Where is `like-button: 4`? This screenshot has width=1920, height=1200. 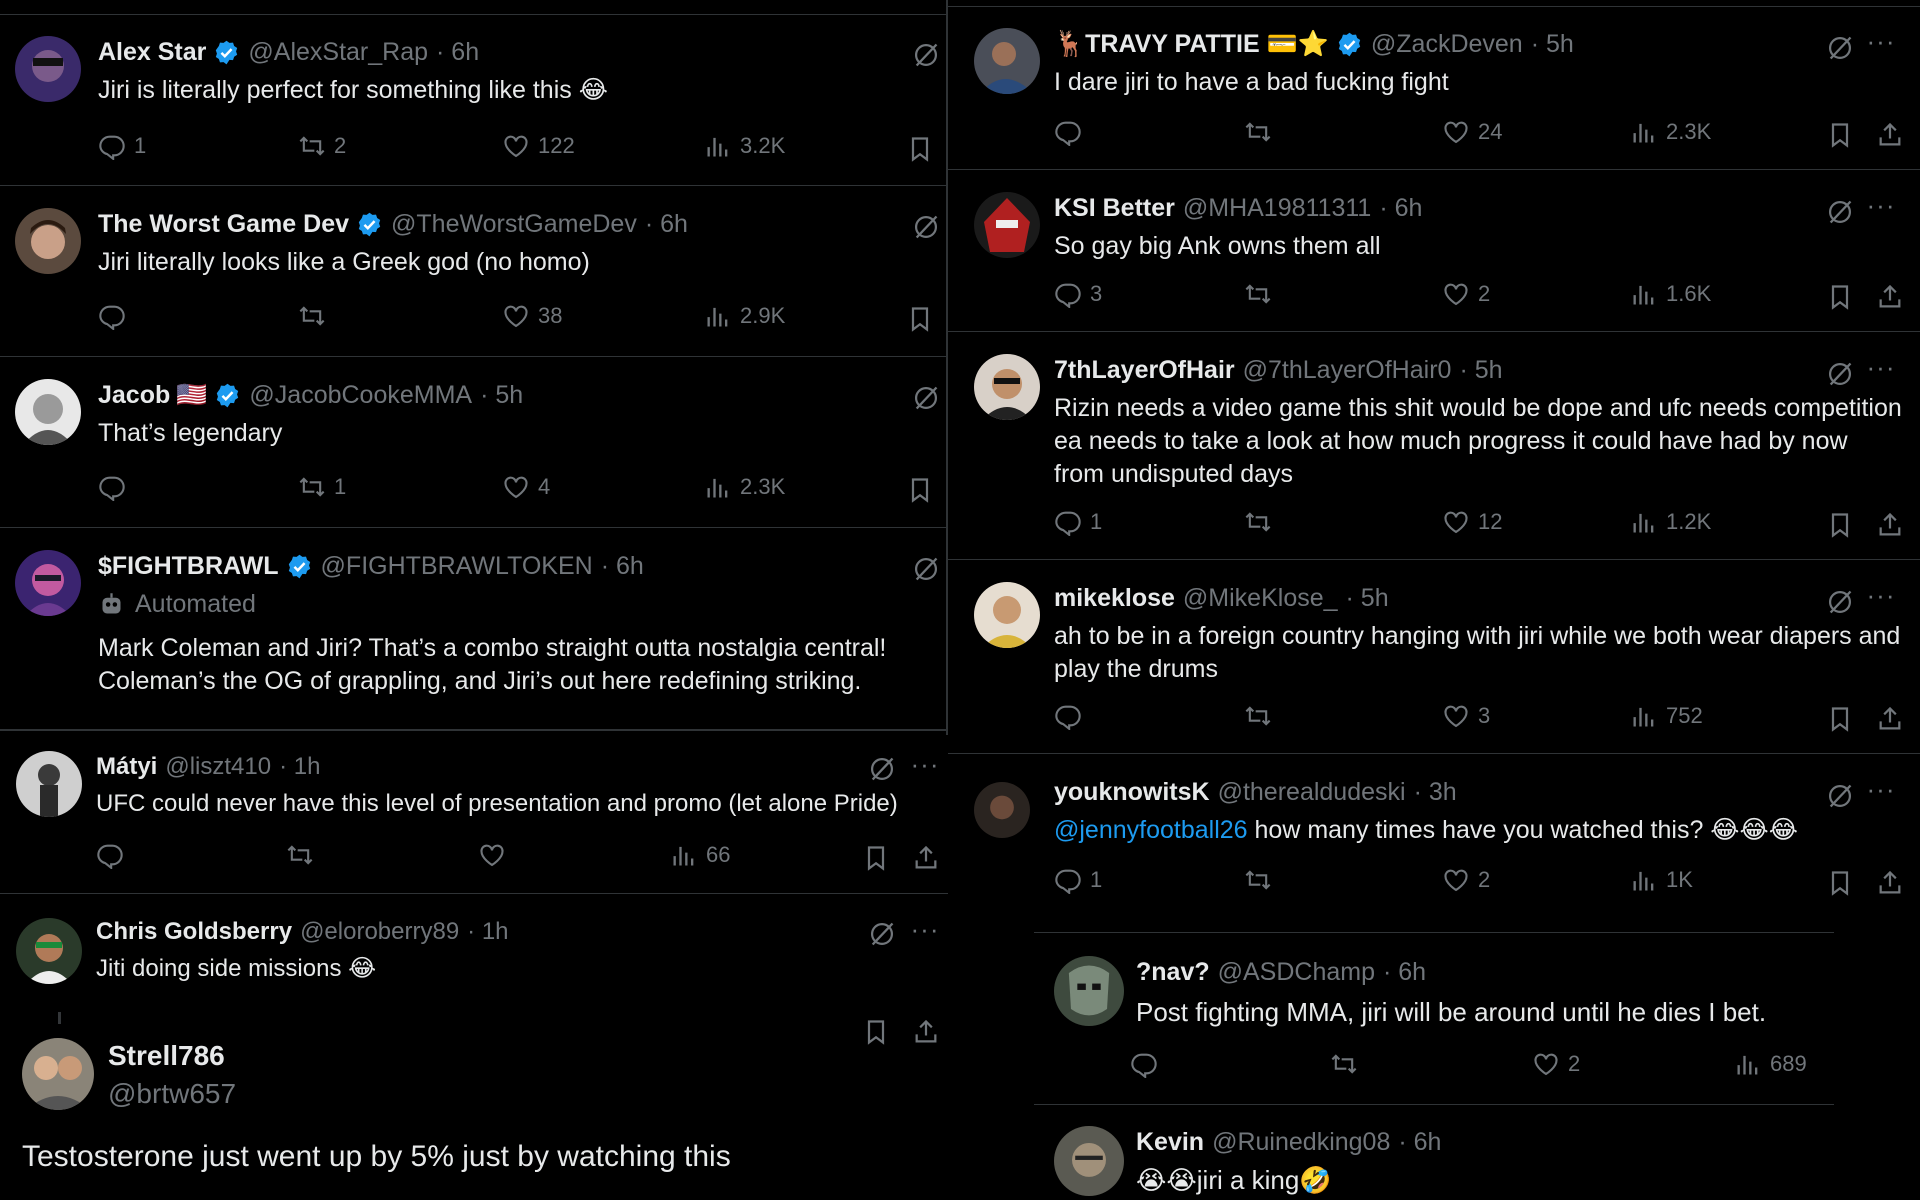 like-button: 4 is located at coordinates (526, 487).